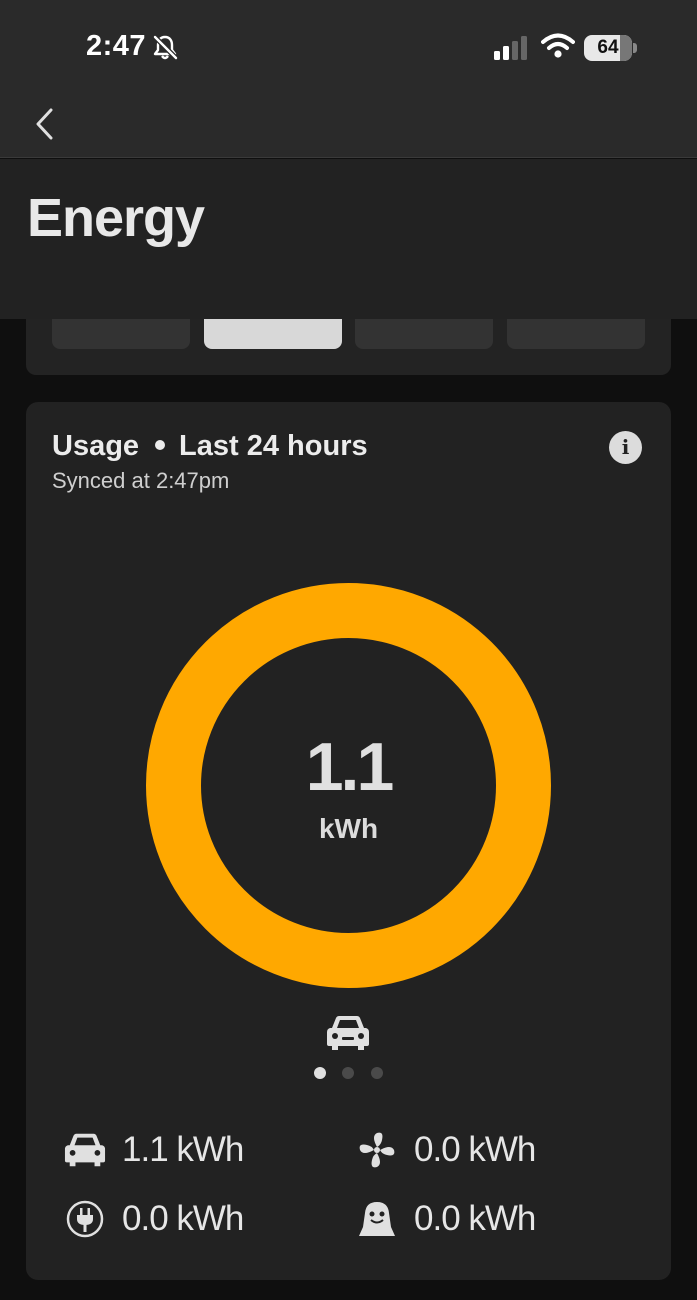 This screenshot has height=1300, width=697. I want to click on synced-time: Synced at 2:47pm, so click(141, 480).